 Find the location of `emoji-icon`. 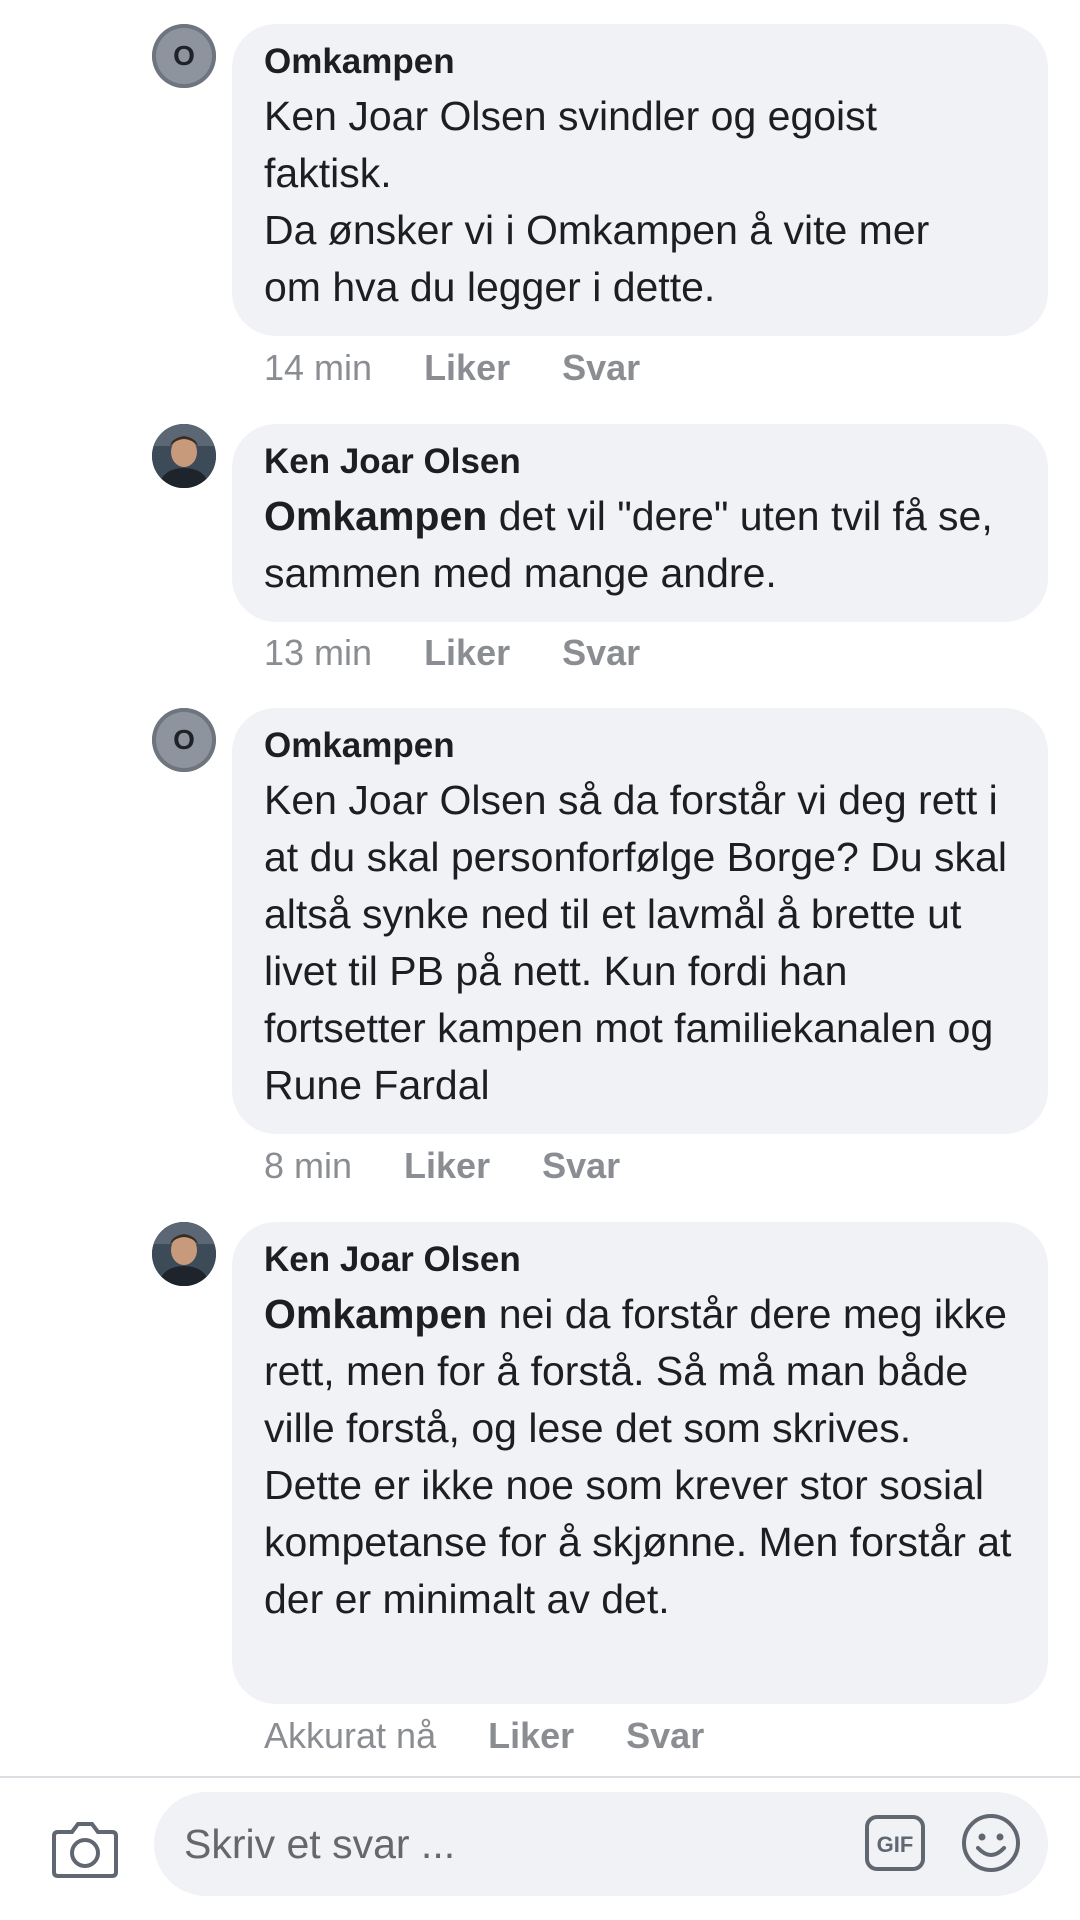

emoji-icon is located at coordinates (991, 1843).